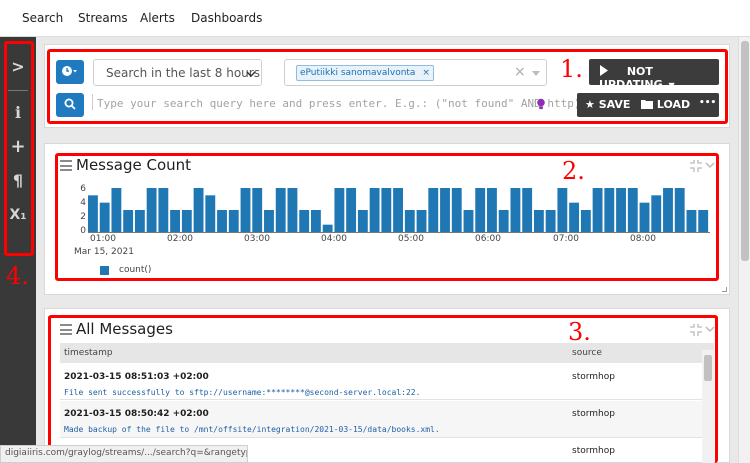 The image size is (750, 463). I want to click on resize-handle-icon, so click(724, 289).